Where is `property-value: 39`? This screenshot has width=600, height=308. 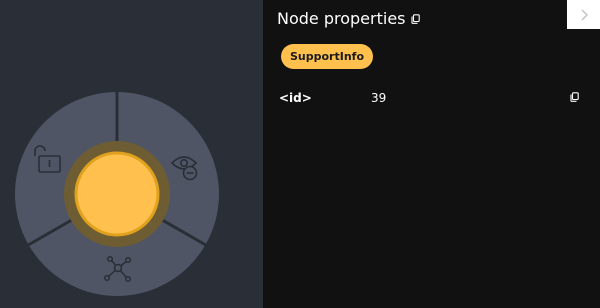 property-value: 39 is located at coordinates (379, 98).